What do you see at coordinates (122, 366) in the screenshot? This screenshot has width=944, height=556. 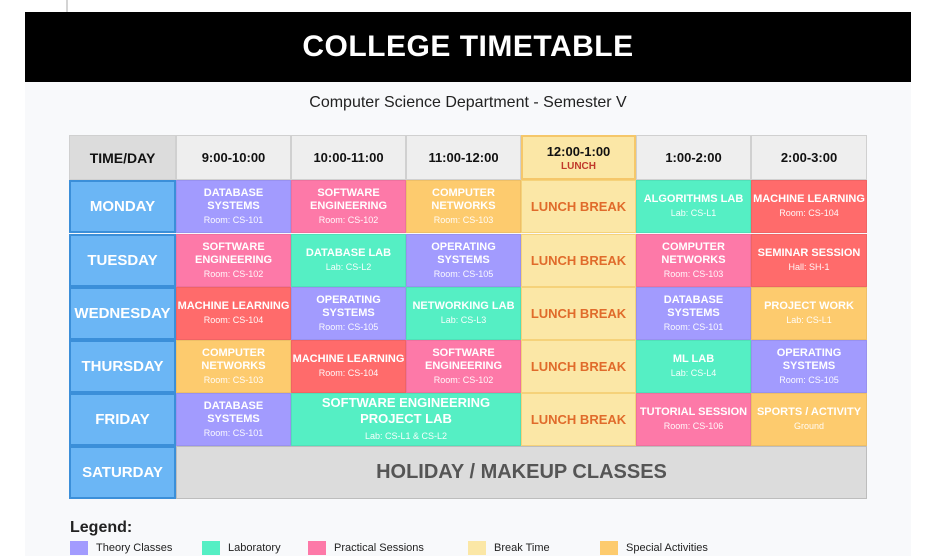 I see `day-label: THURSDAY` at bounding box center [122, 366].